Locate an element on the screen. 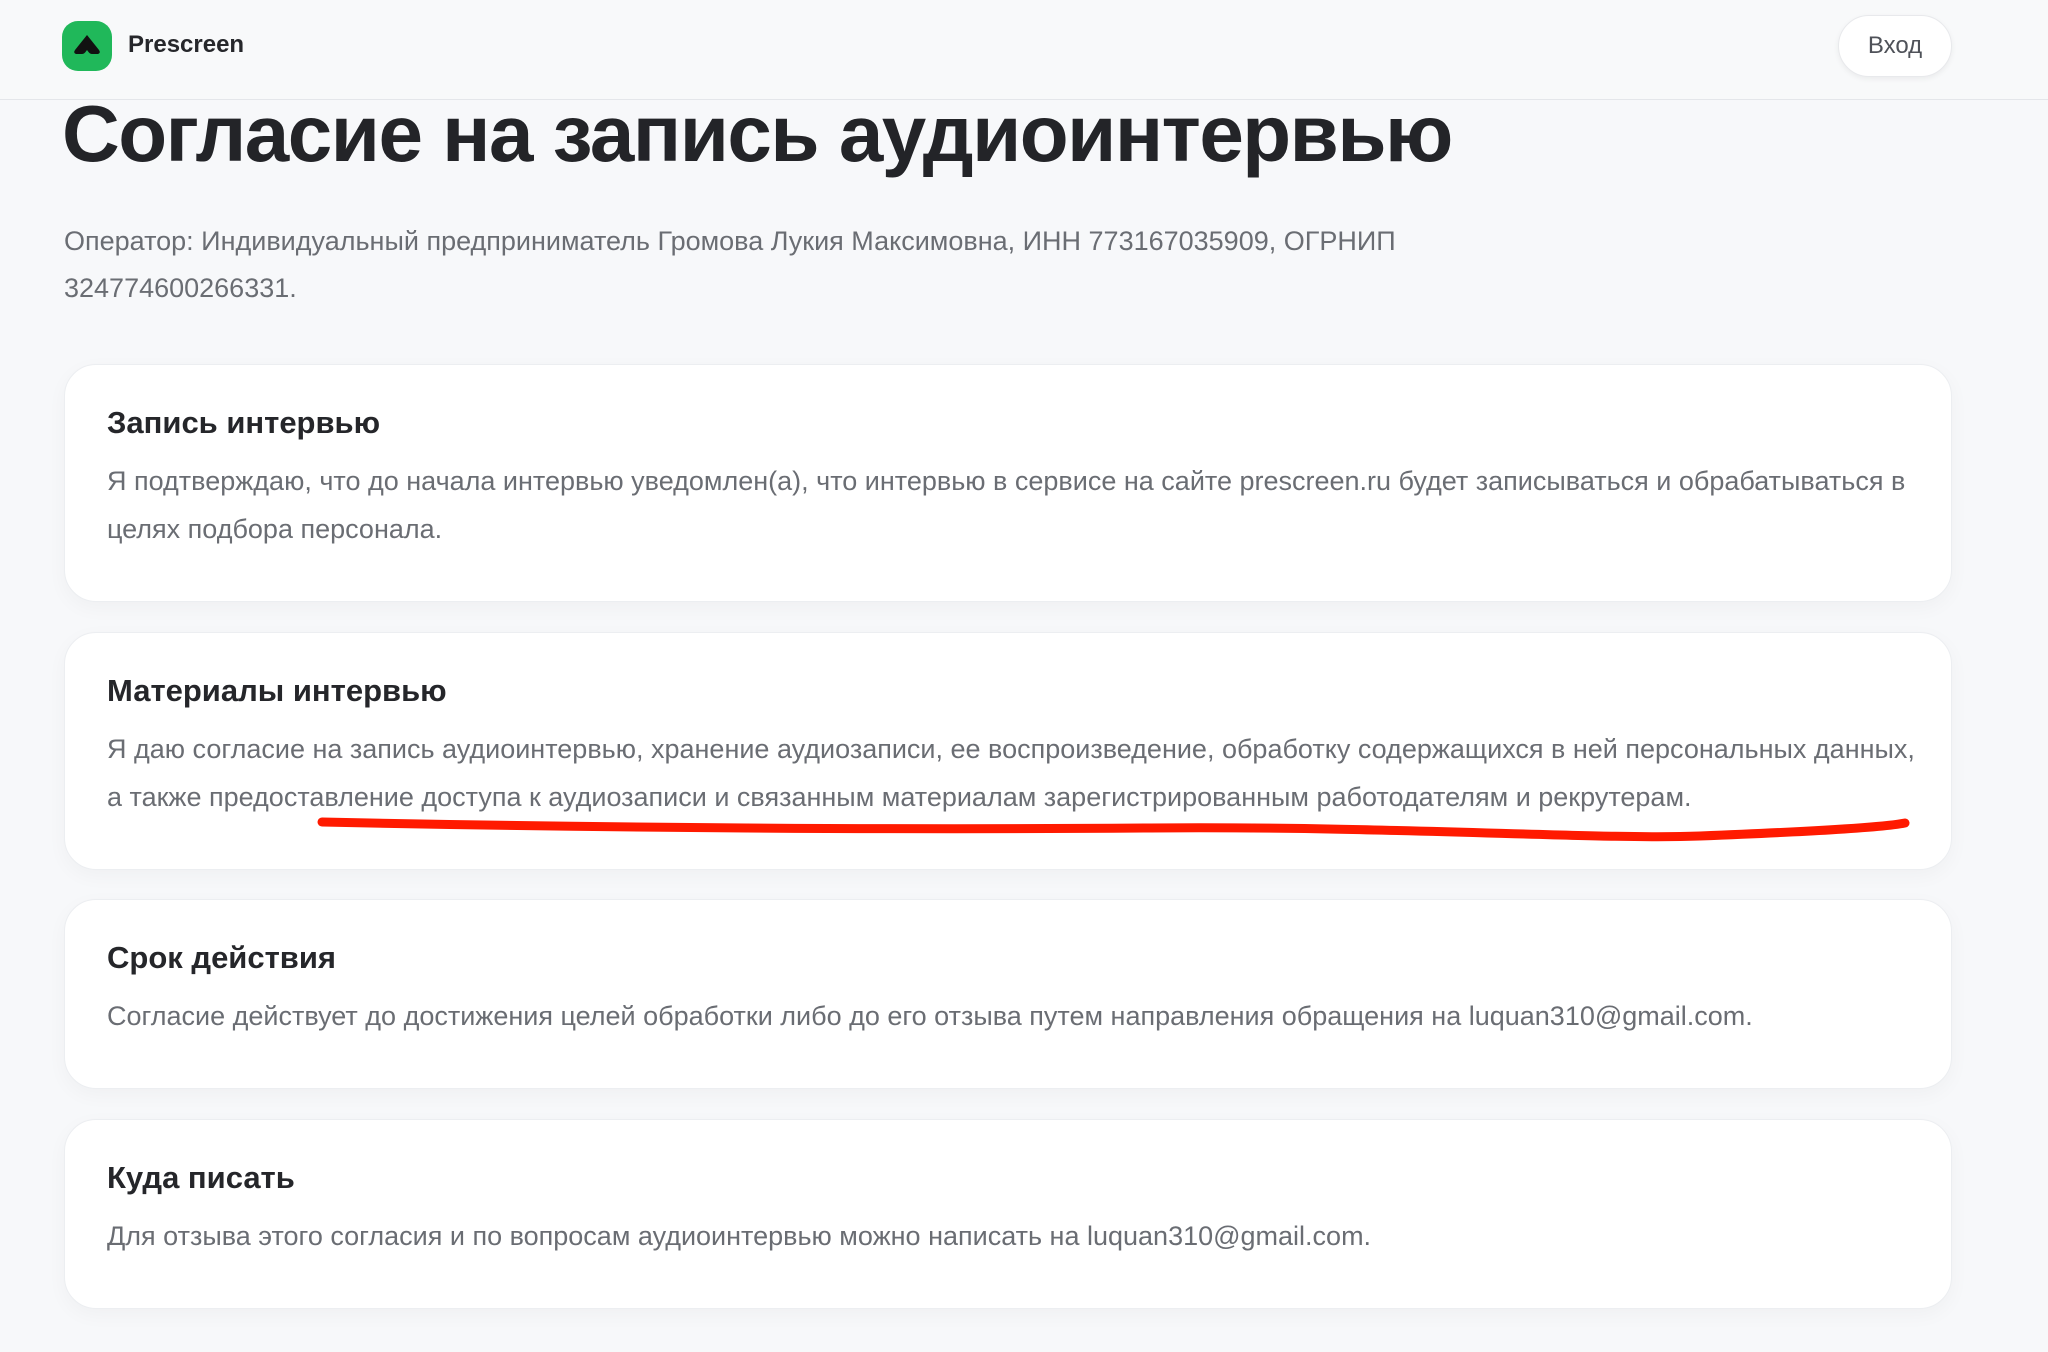 Image resolution: width=2048 pixels, height=1352 pixels. card-title: Срок действия is located at coordinates (221, 957).